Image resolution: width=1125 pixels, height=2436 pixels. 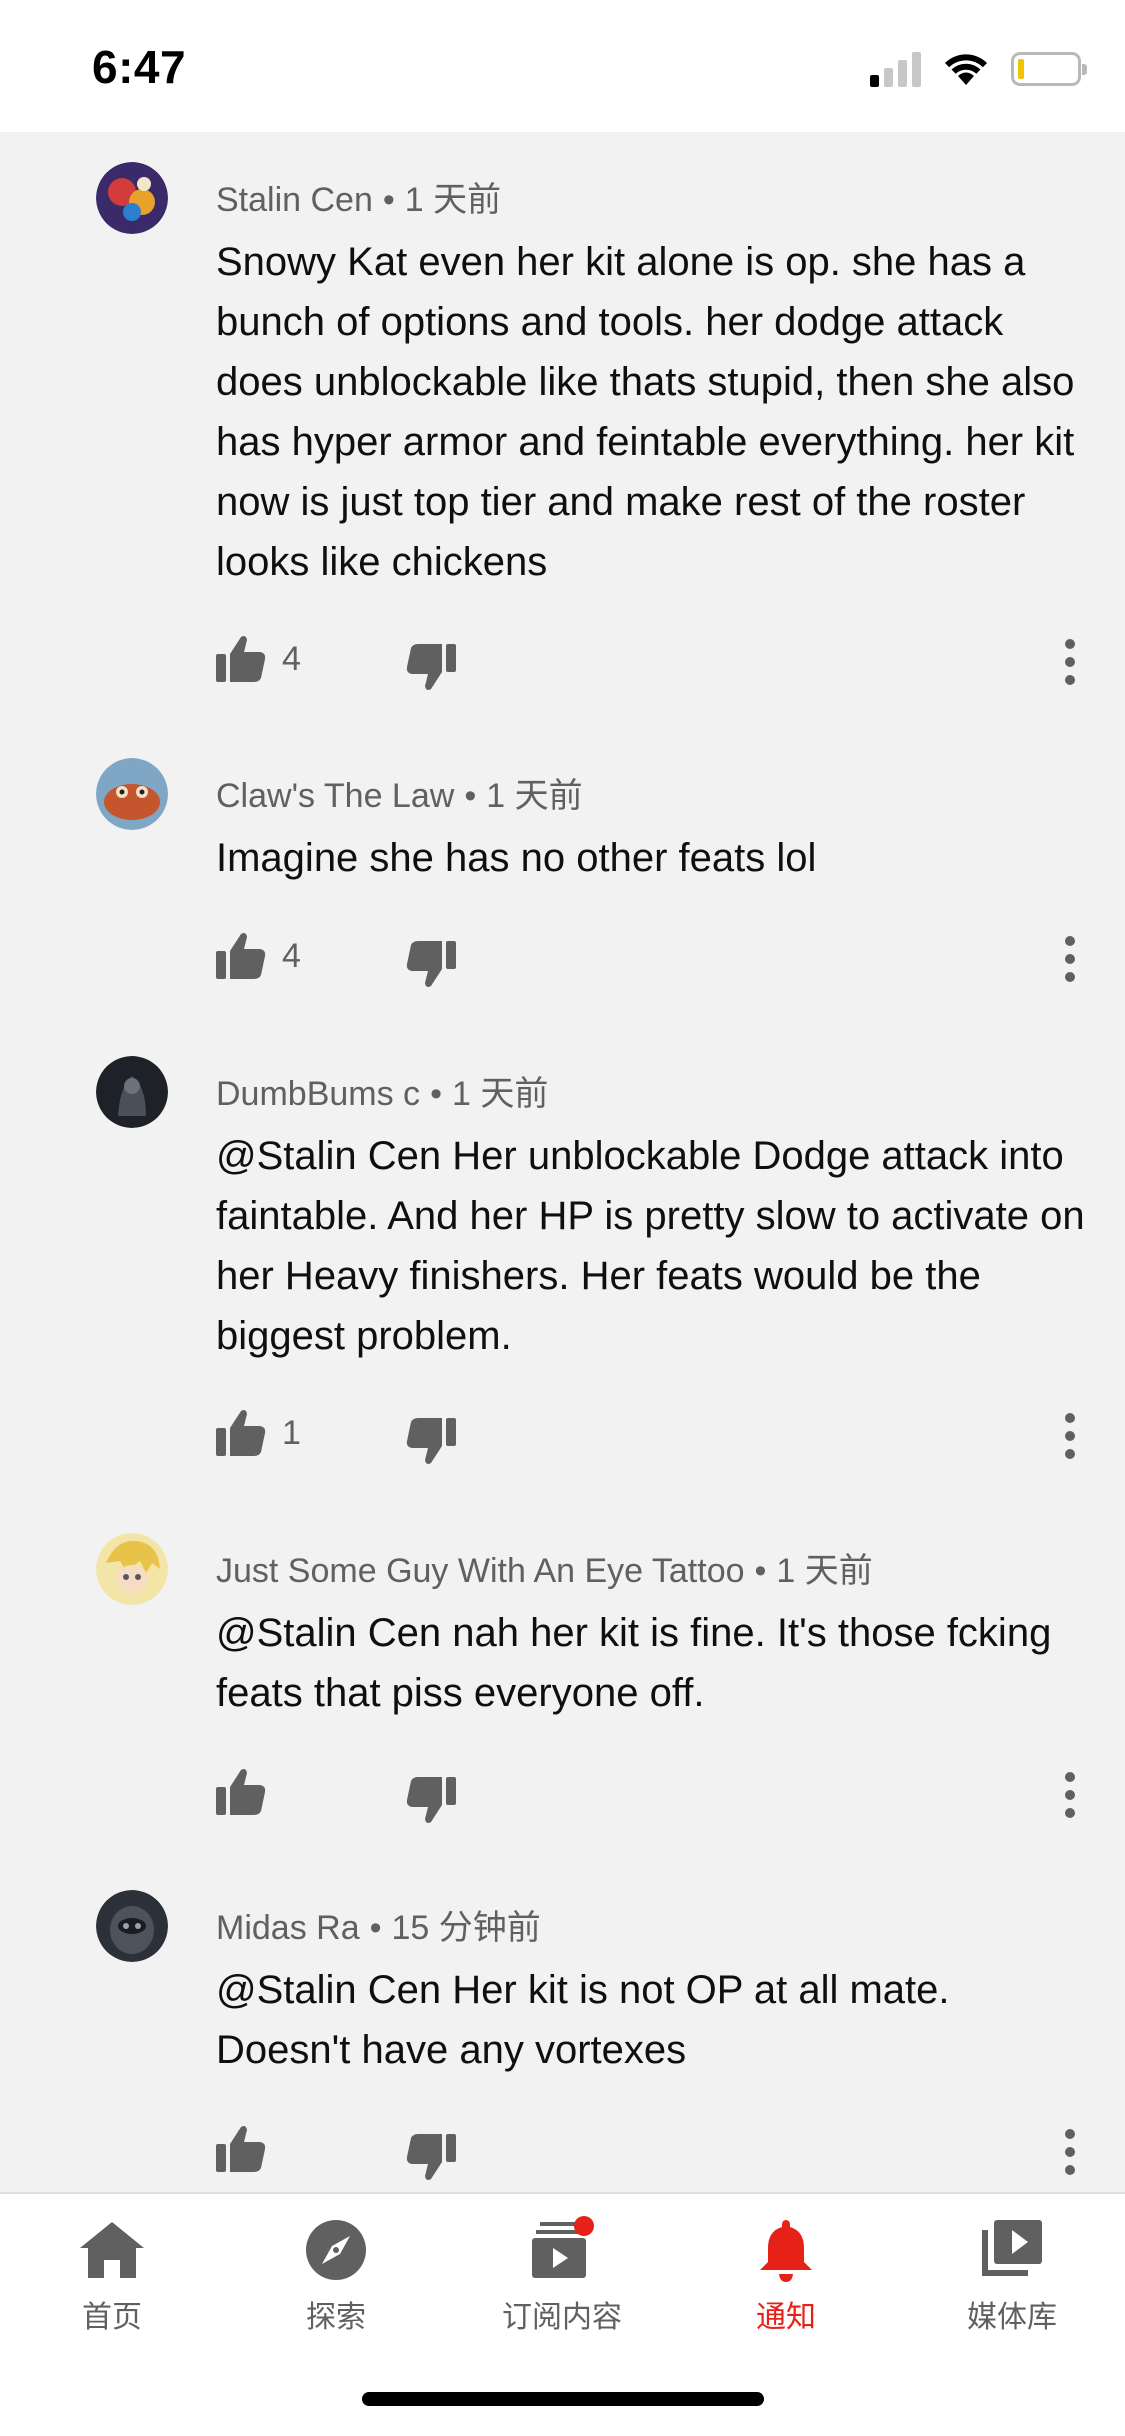 I want to click on comment-meta: DumbBums c • 1 天前, so click(x=382, y=1090).